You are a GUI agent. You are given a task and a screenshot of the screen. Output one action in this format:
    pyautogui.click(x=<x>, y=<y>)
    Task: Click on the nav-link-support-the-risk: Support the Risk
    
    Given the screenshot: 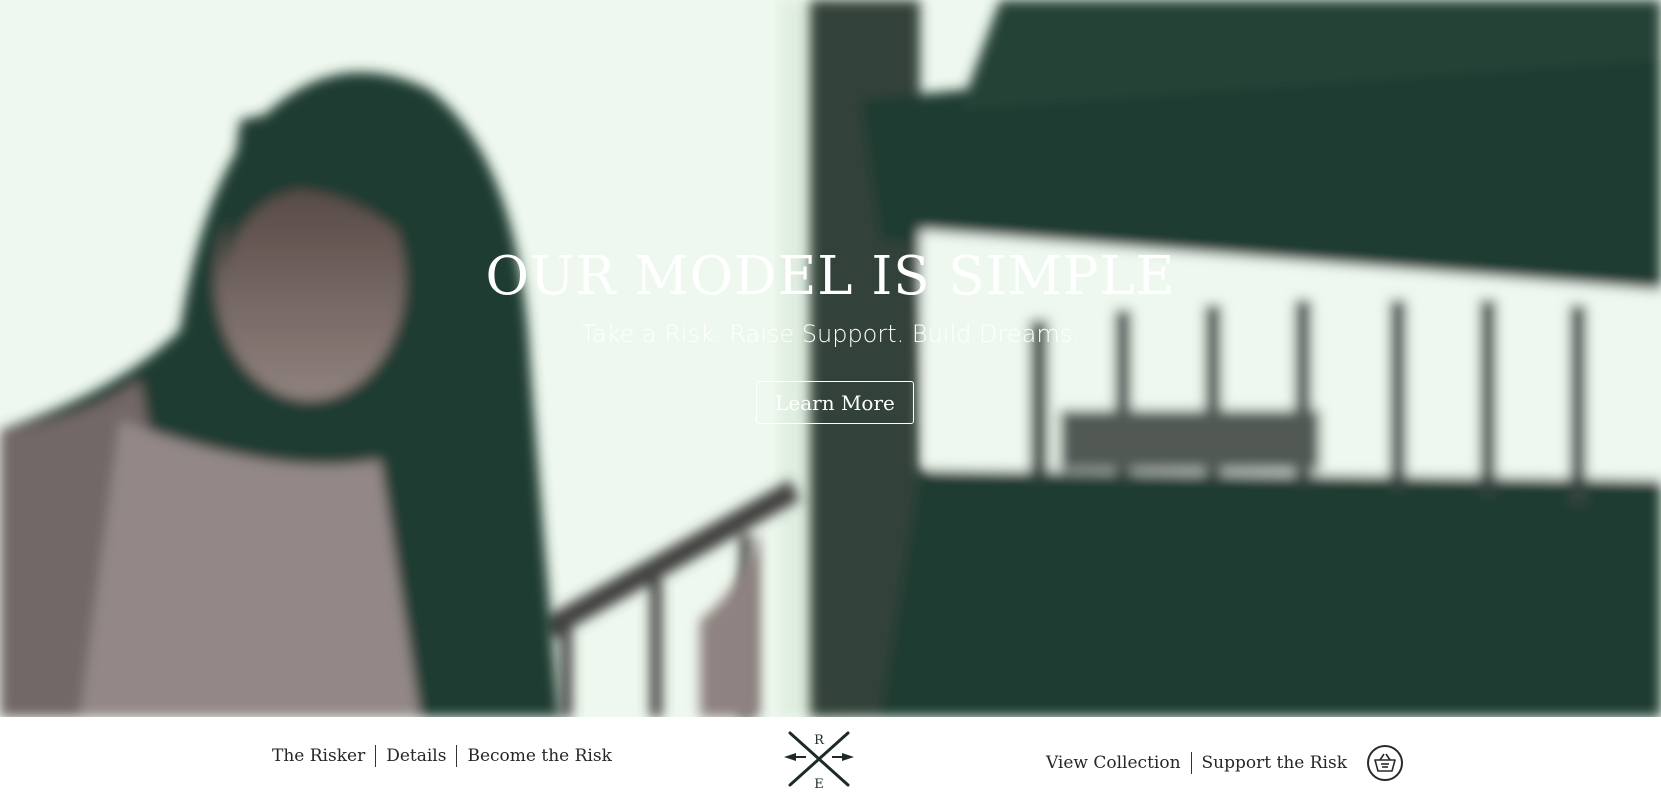 What is the action you would take?
    pyautogui.click(x=1274, y=763)
    